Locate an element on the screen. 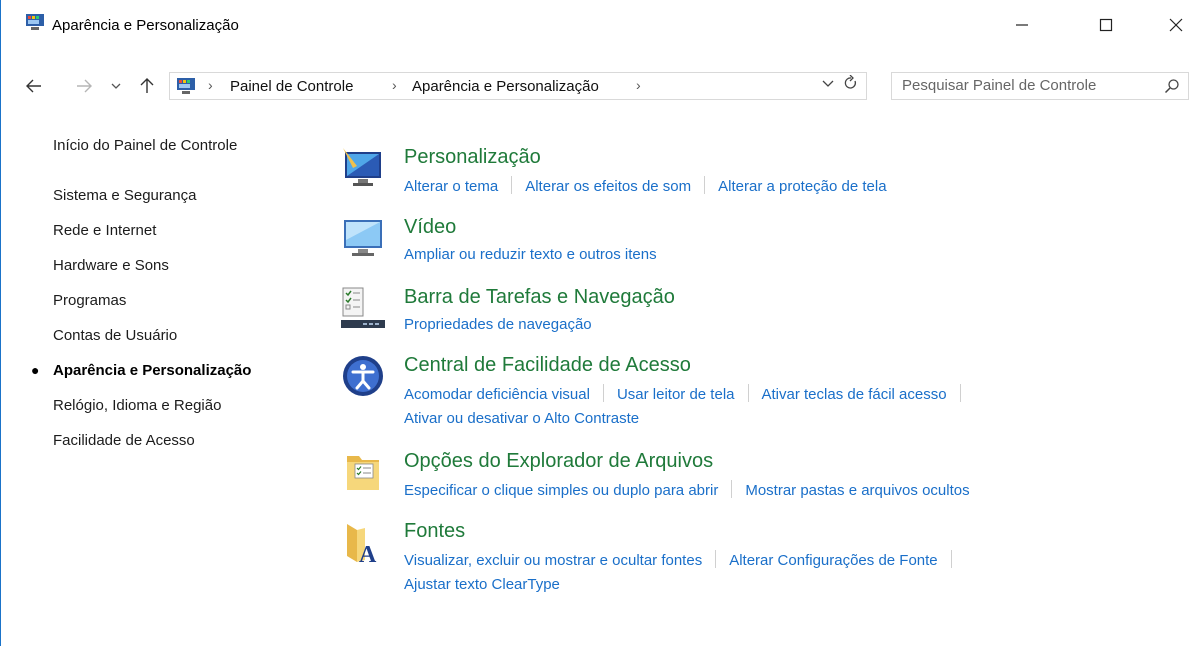 Image resolution: width=1198 pixels, height=646 pixels. task-ajustar-cleartype: Ajustar texto ClearType is located at coordinates (482, 584).